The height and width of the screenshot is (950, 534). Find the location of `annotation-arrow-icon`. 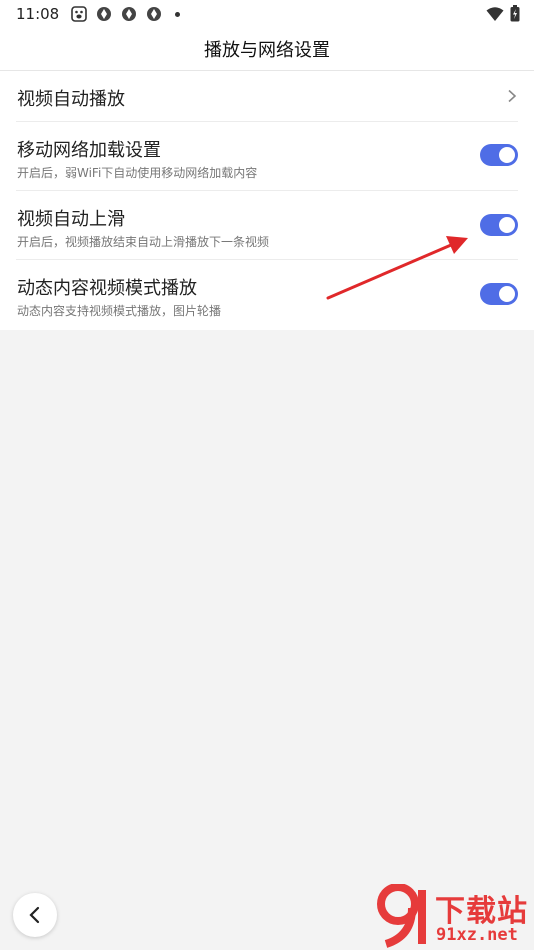

annotation-arrow-icon is located at coordinates (397, 268).